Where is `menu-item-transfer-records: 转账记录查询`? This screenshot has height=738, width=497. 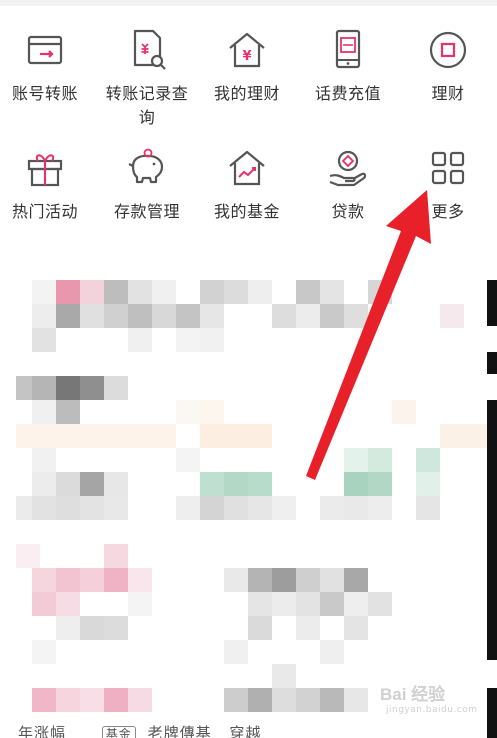
menu-item-transfer-records: 转账记录查询 is located at coordinates (147, 79).